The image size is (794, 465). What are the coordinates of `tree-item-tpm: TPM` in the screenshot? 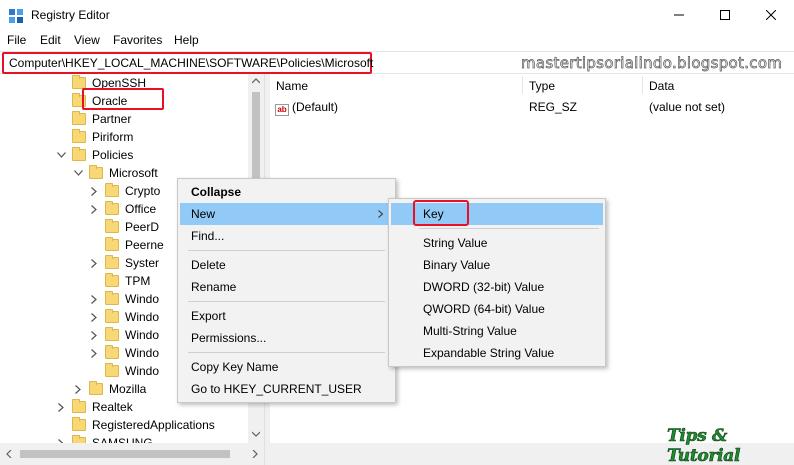 It's located at (119, 281).